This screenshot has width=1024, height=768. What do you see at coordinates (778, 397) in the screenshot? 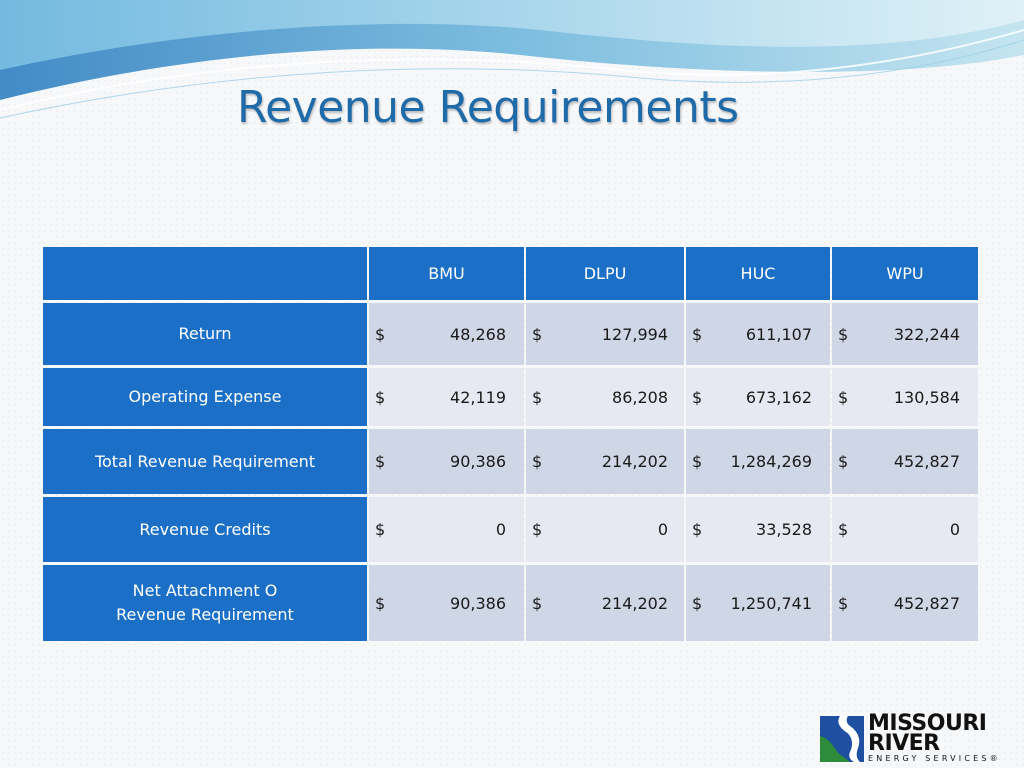
I see `cell-value: 673,162` at bounding box center [778, 397].